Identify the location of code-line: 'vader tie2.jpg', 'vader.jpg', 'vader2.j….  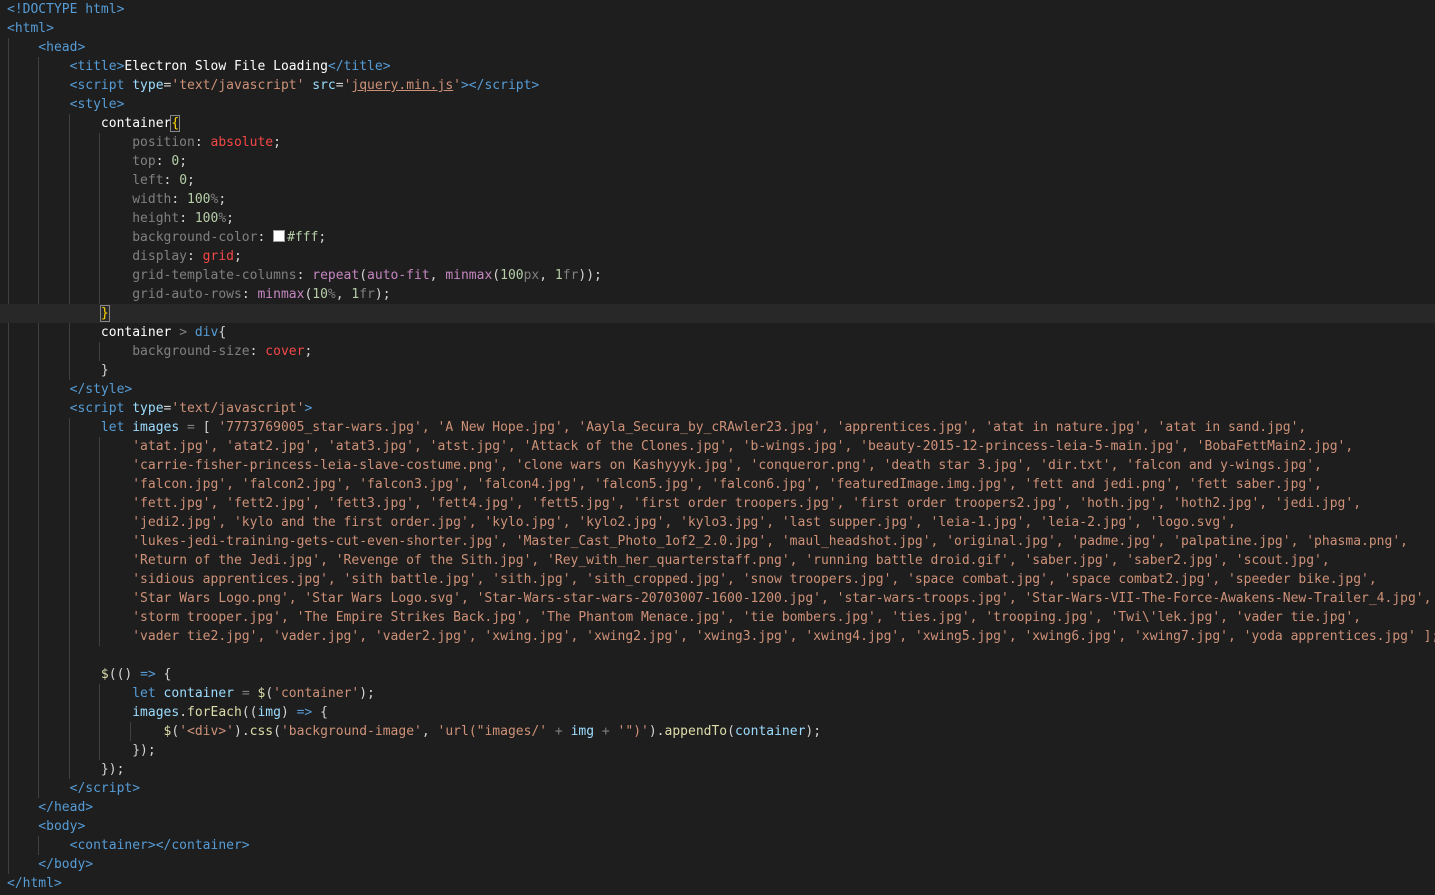
(717, 636).